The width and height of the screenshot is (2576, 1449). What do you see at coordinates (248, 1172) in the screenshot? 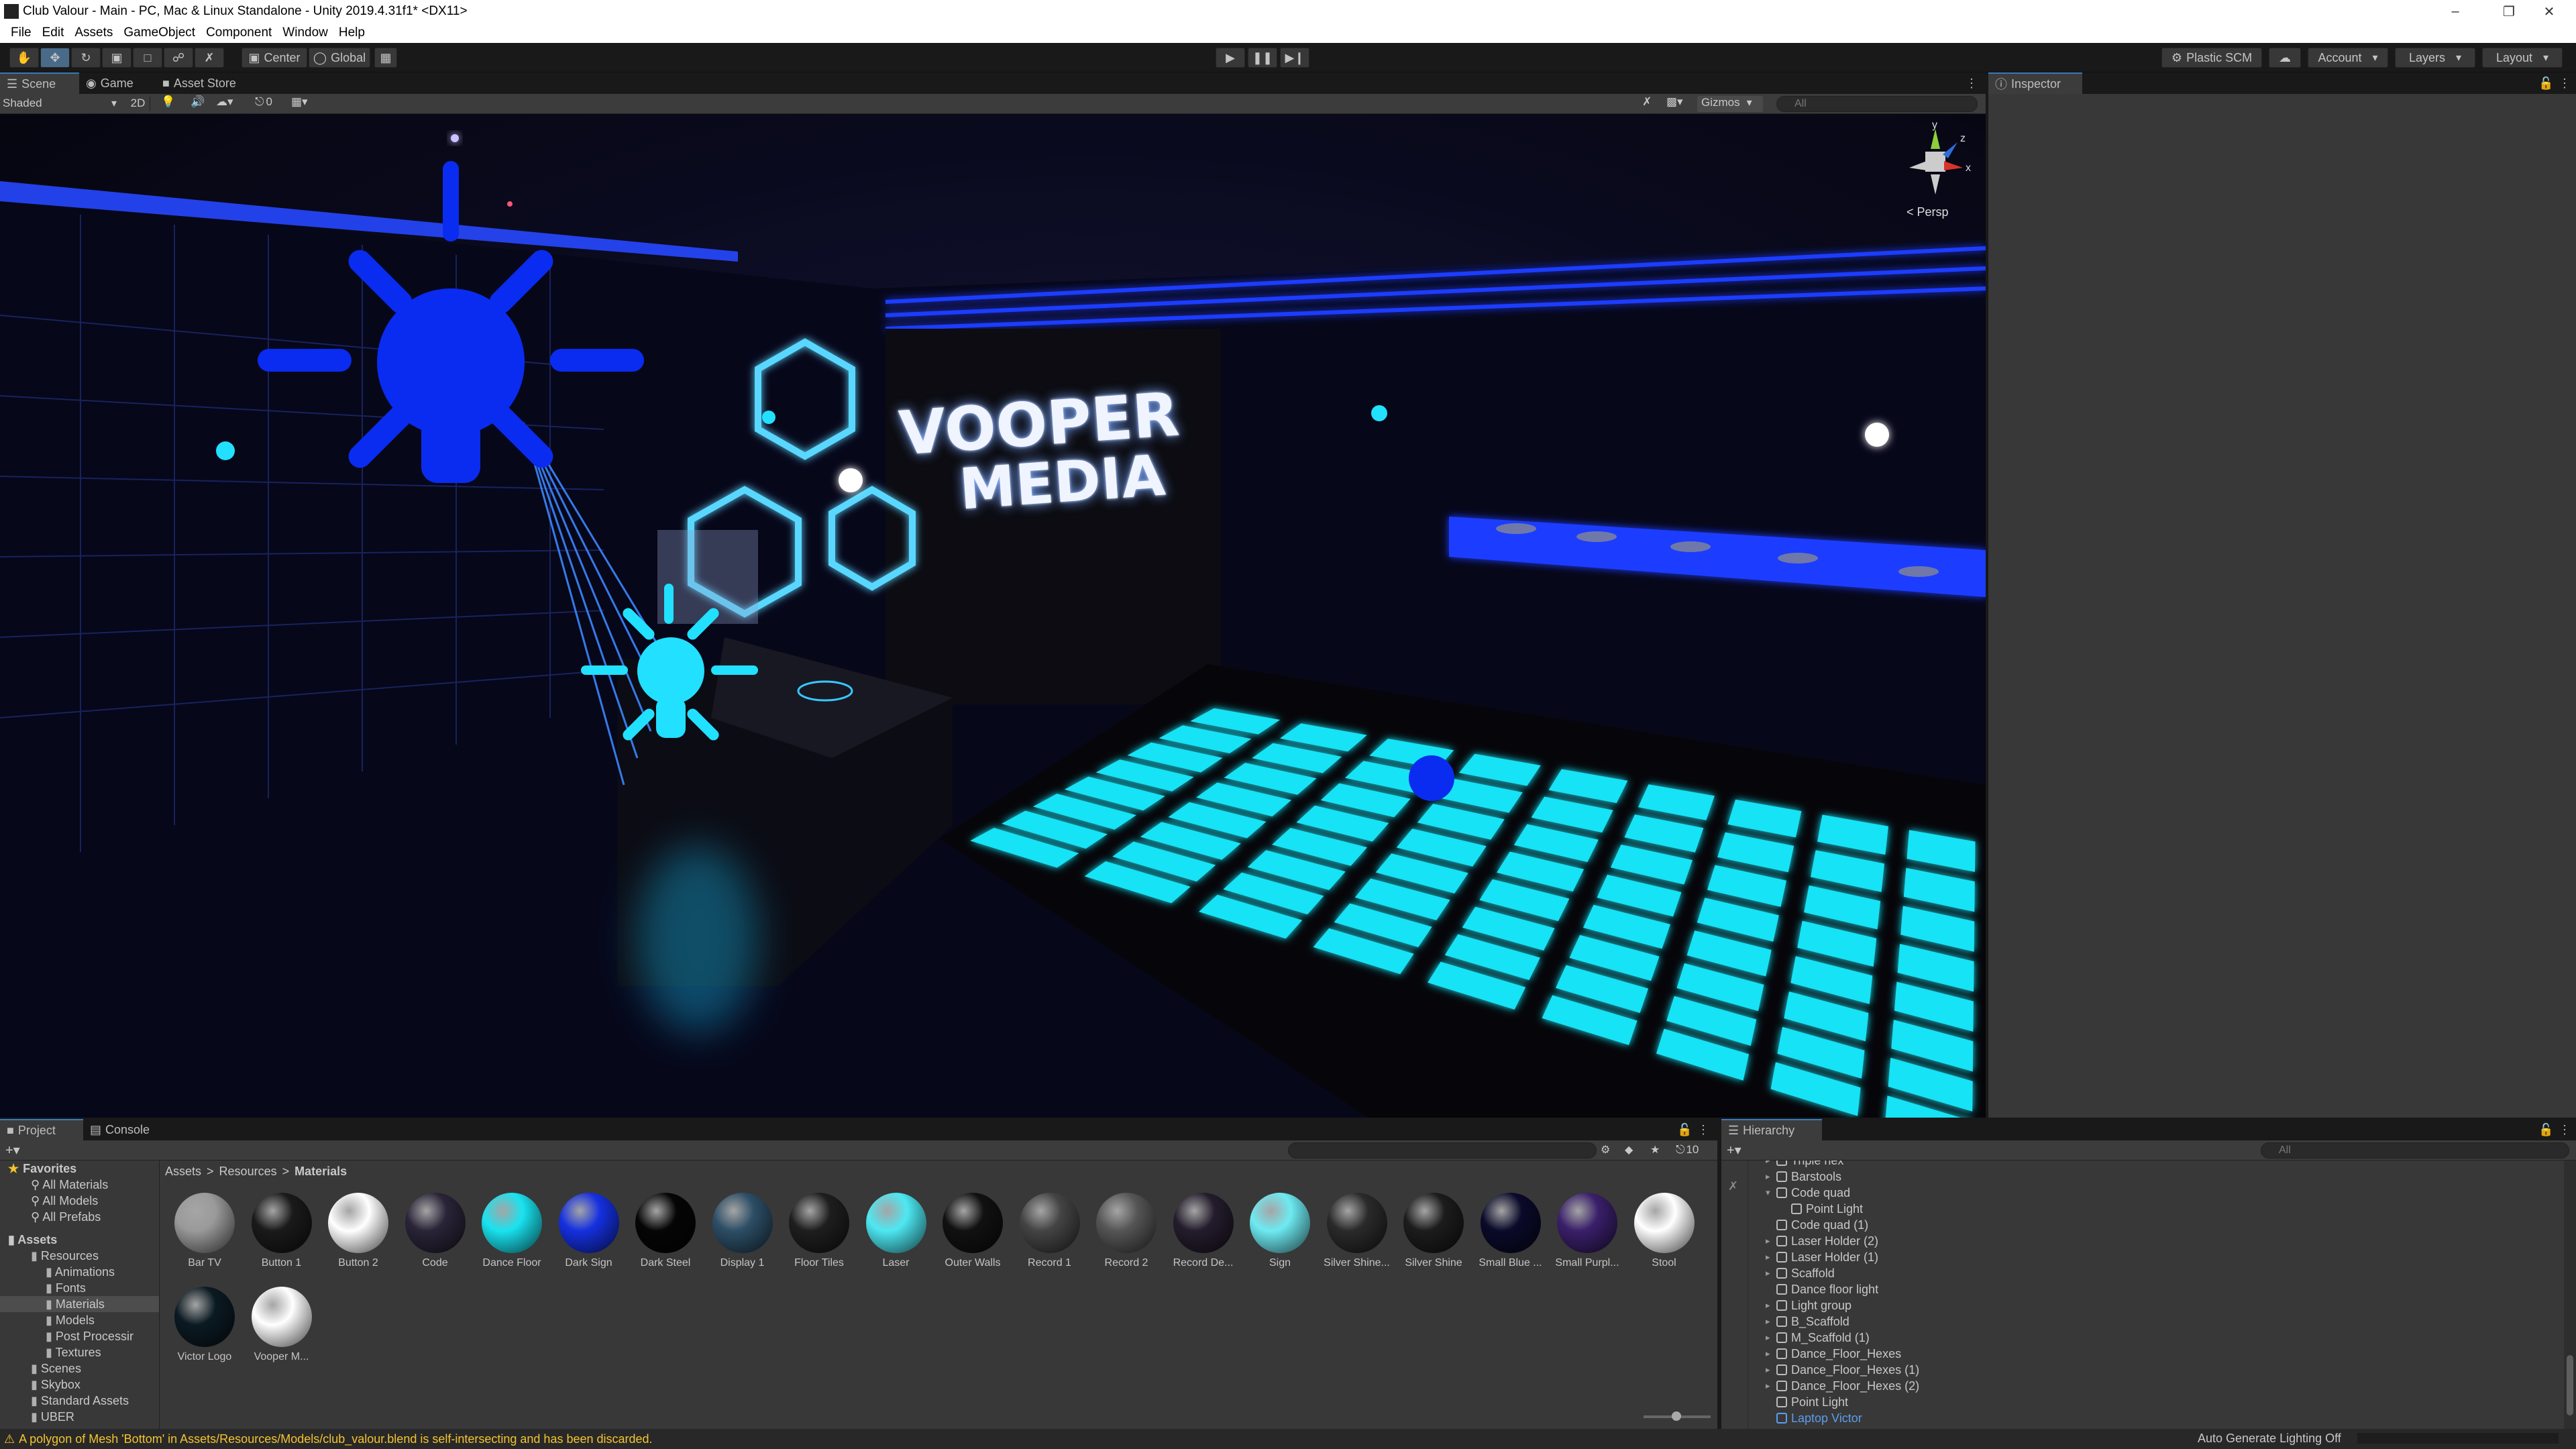
I see `breadcrumb-resources: Resources` at bounding box center [248, 1172].